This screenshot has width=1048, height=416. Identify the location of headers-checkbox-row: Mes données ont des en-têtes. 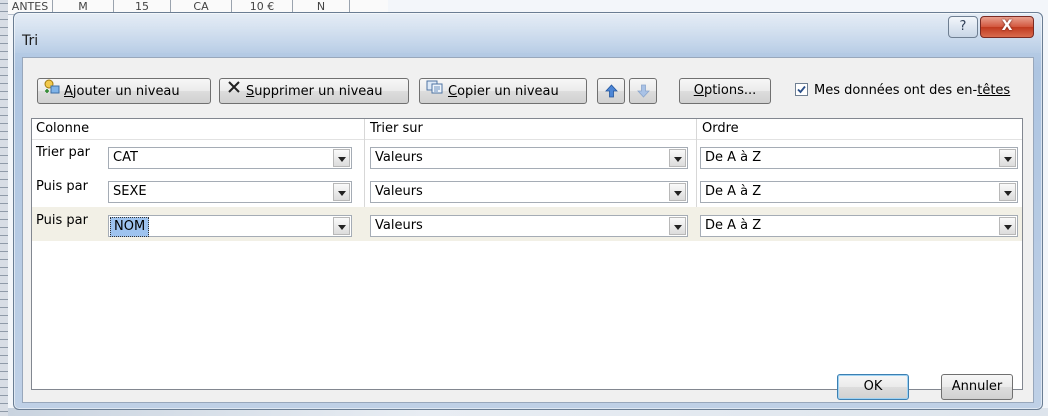
(902, 90).